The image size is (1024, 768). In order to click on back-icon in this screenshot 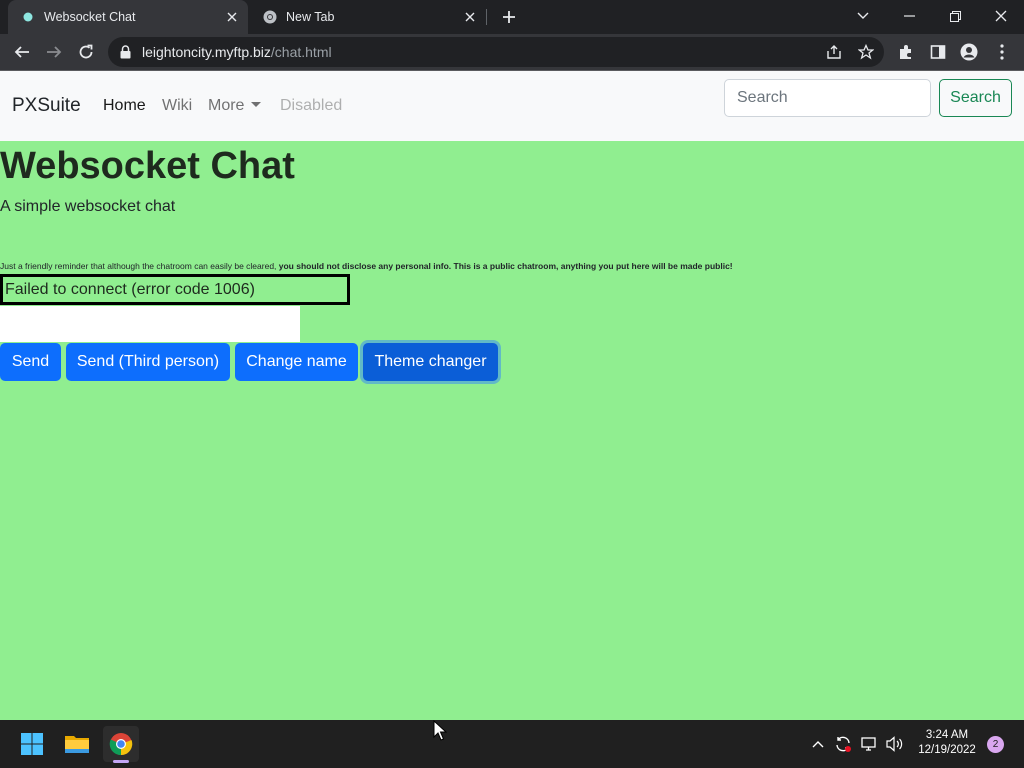, I will do `click(22, 52)`.